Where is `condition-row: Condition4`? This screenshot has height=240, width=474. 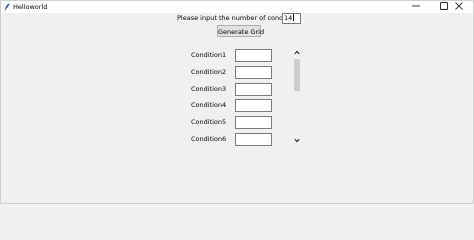
condition-row: Condition4 is located at coordinates (231, 106).